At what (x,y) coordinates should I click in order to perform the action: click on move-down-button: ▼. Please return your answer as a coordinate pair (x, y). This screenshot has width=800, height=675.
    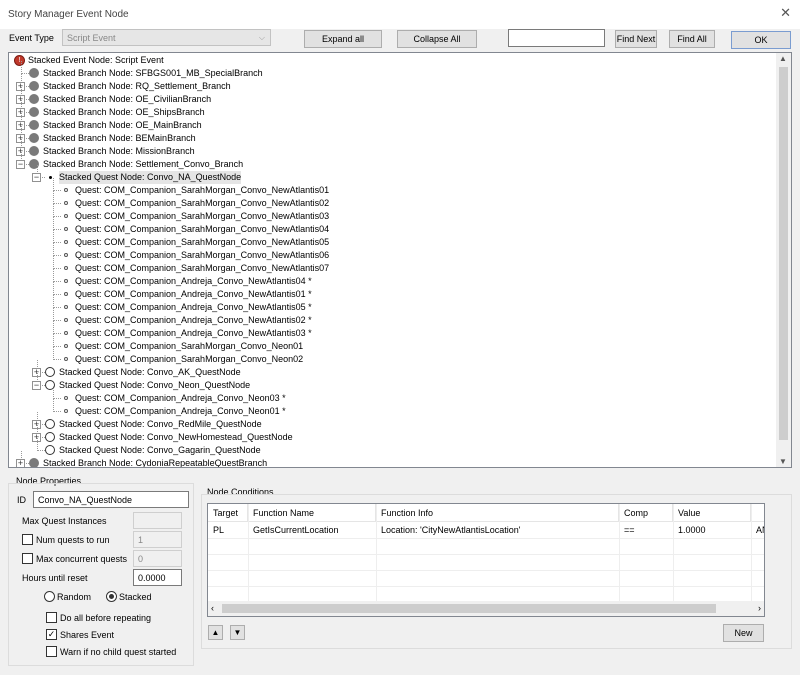
    Looking at the image, I should click on (237, 632).